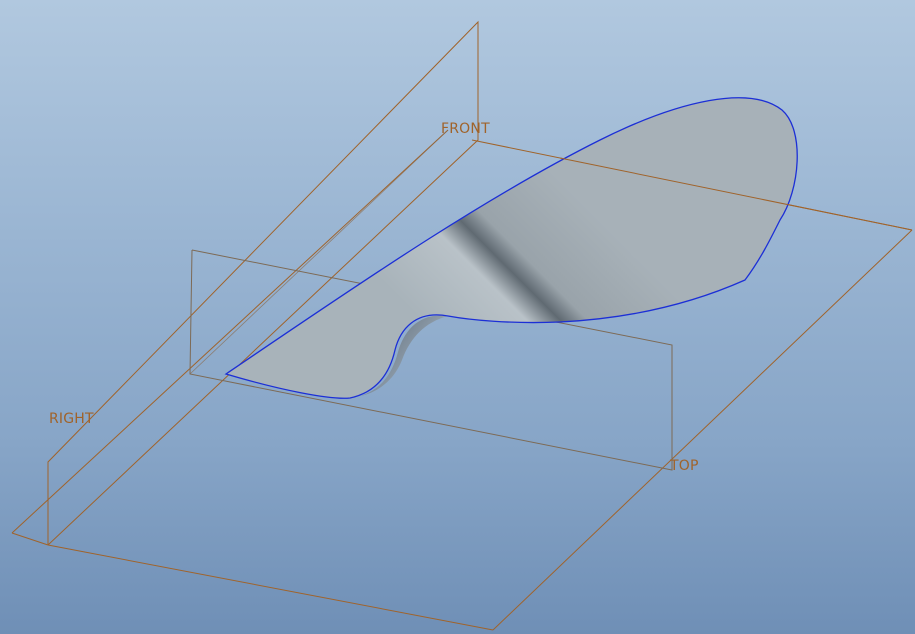 The height and width of the screenshot is (634, 915). I want to click on top-plane-edge-front, so click(270, 587).